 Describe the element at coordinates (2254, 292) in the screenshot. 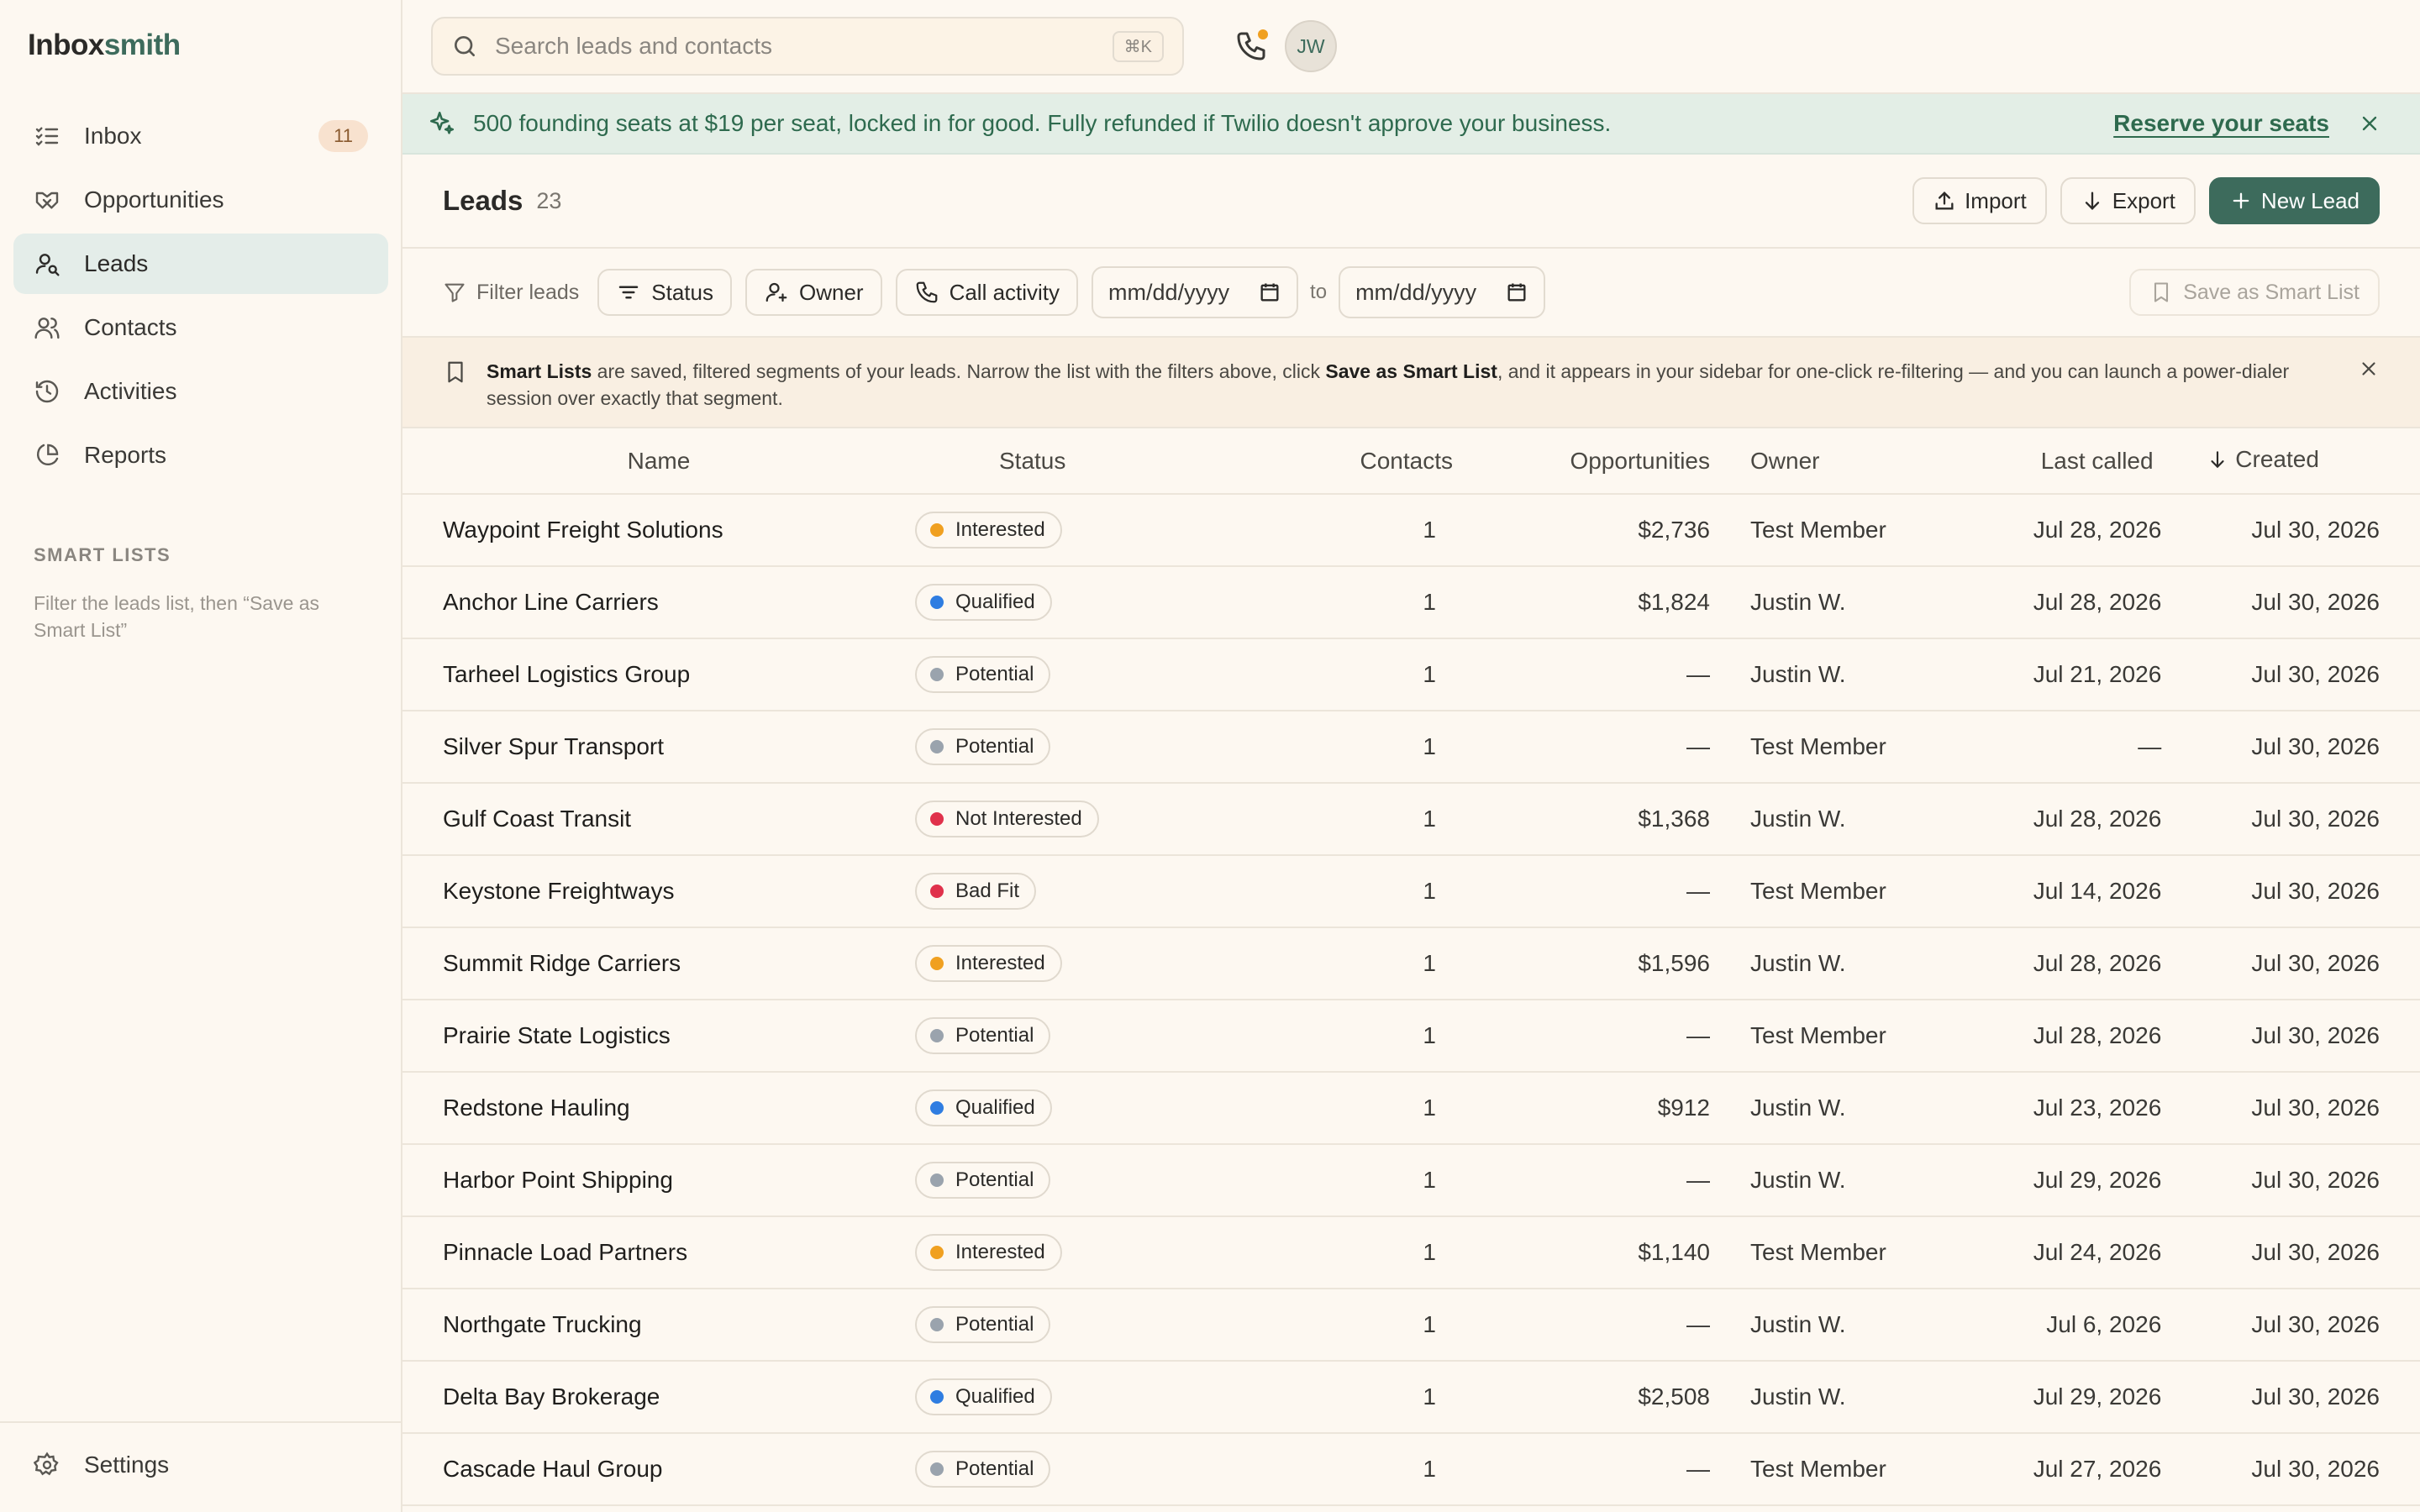

I see `save-smart-list-button: Save as Smart List` at that location.